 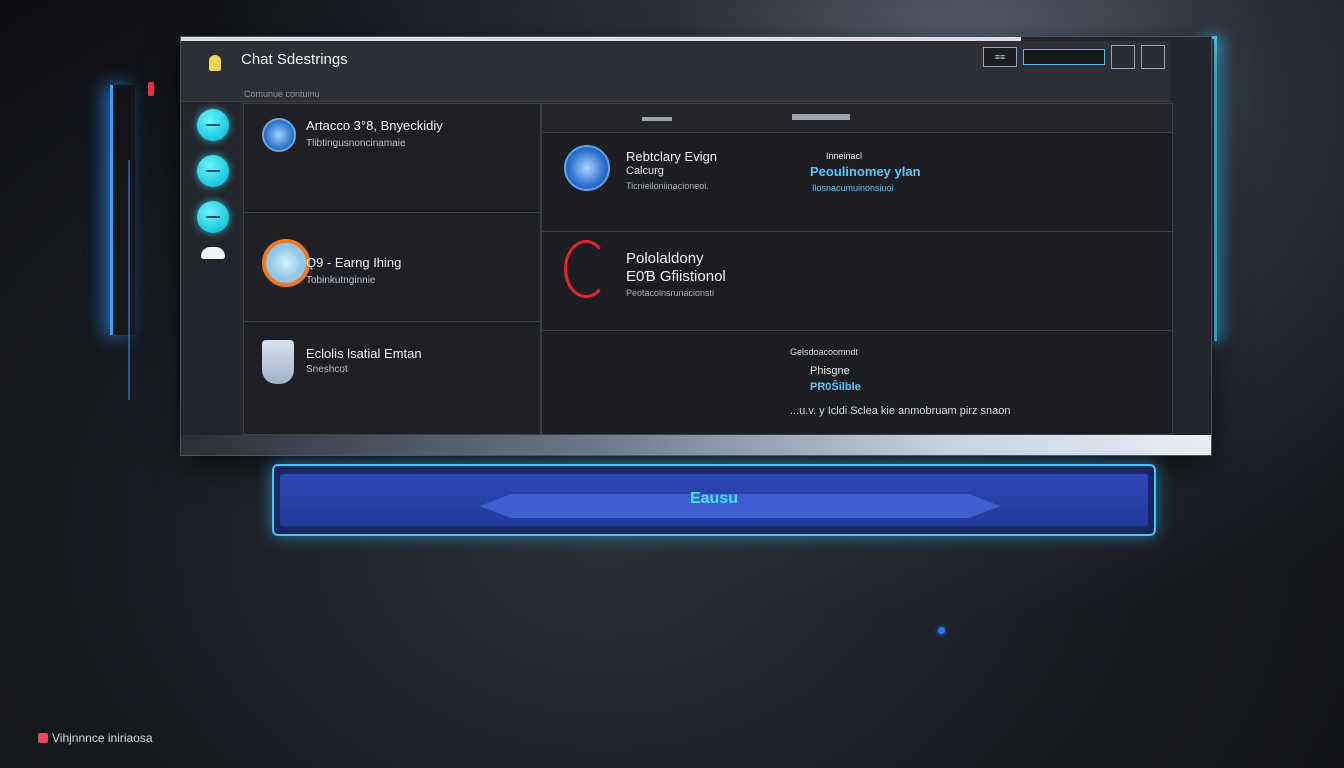 What do you see at coordinates (102, 738) in the screenshot?
I see `footer-text: Vihjnnnce iniriaosa` at bounding box center [102, 738].